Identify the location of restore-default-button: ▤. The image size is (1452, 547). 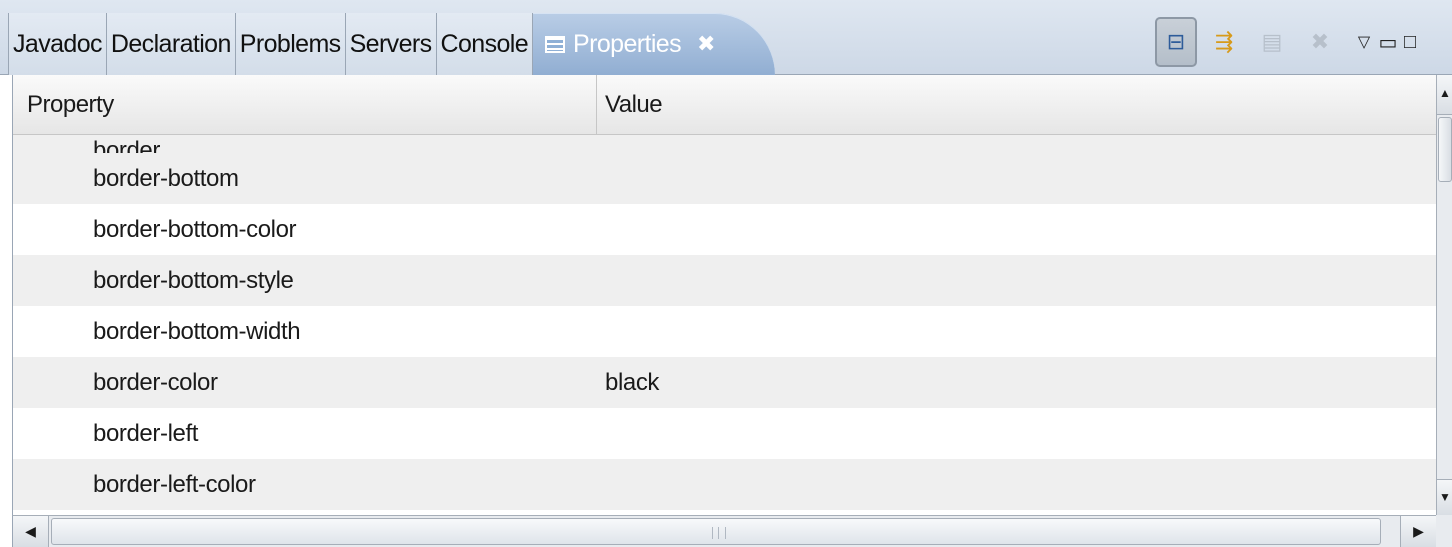
(1272, 42).